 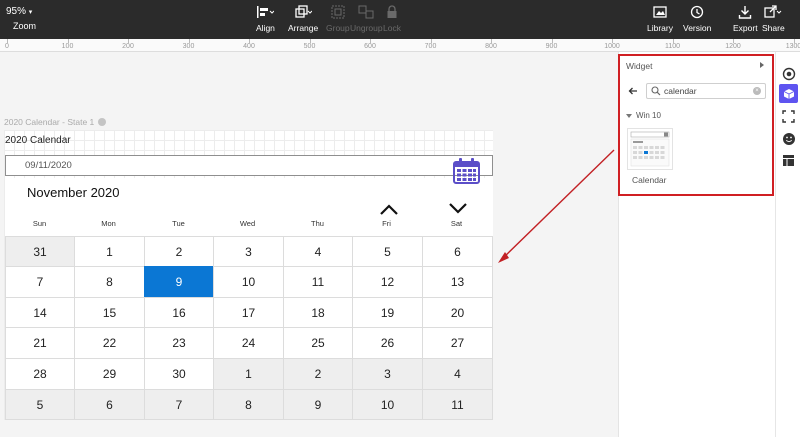 I want to click on widget-search-input: calendar ×, so click(x=706, y=91).